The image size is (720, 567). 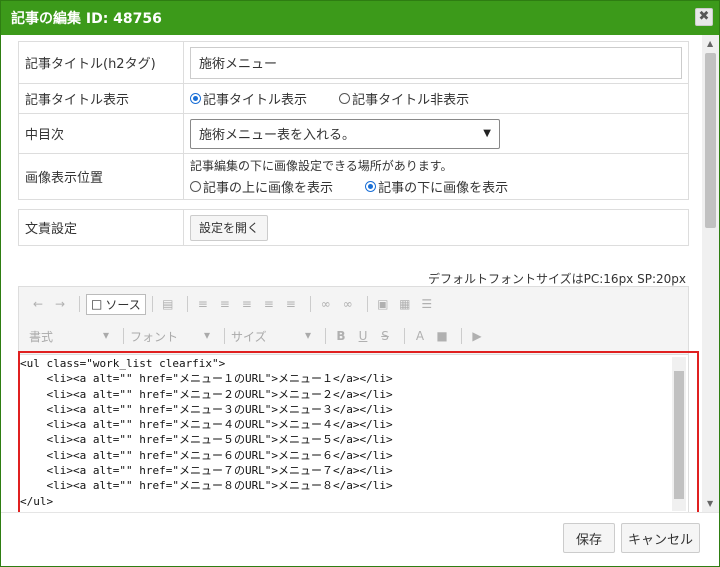 I want to click on horizontal-rule-icon: ☰, so click(x=427, y=304).